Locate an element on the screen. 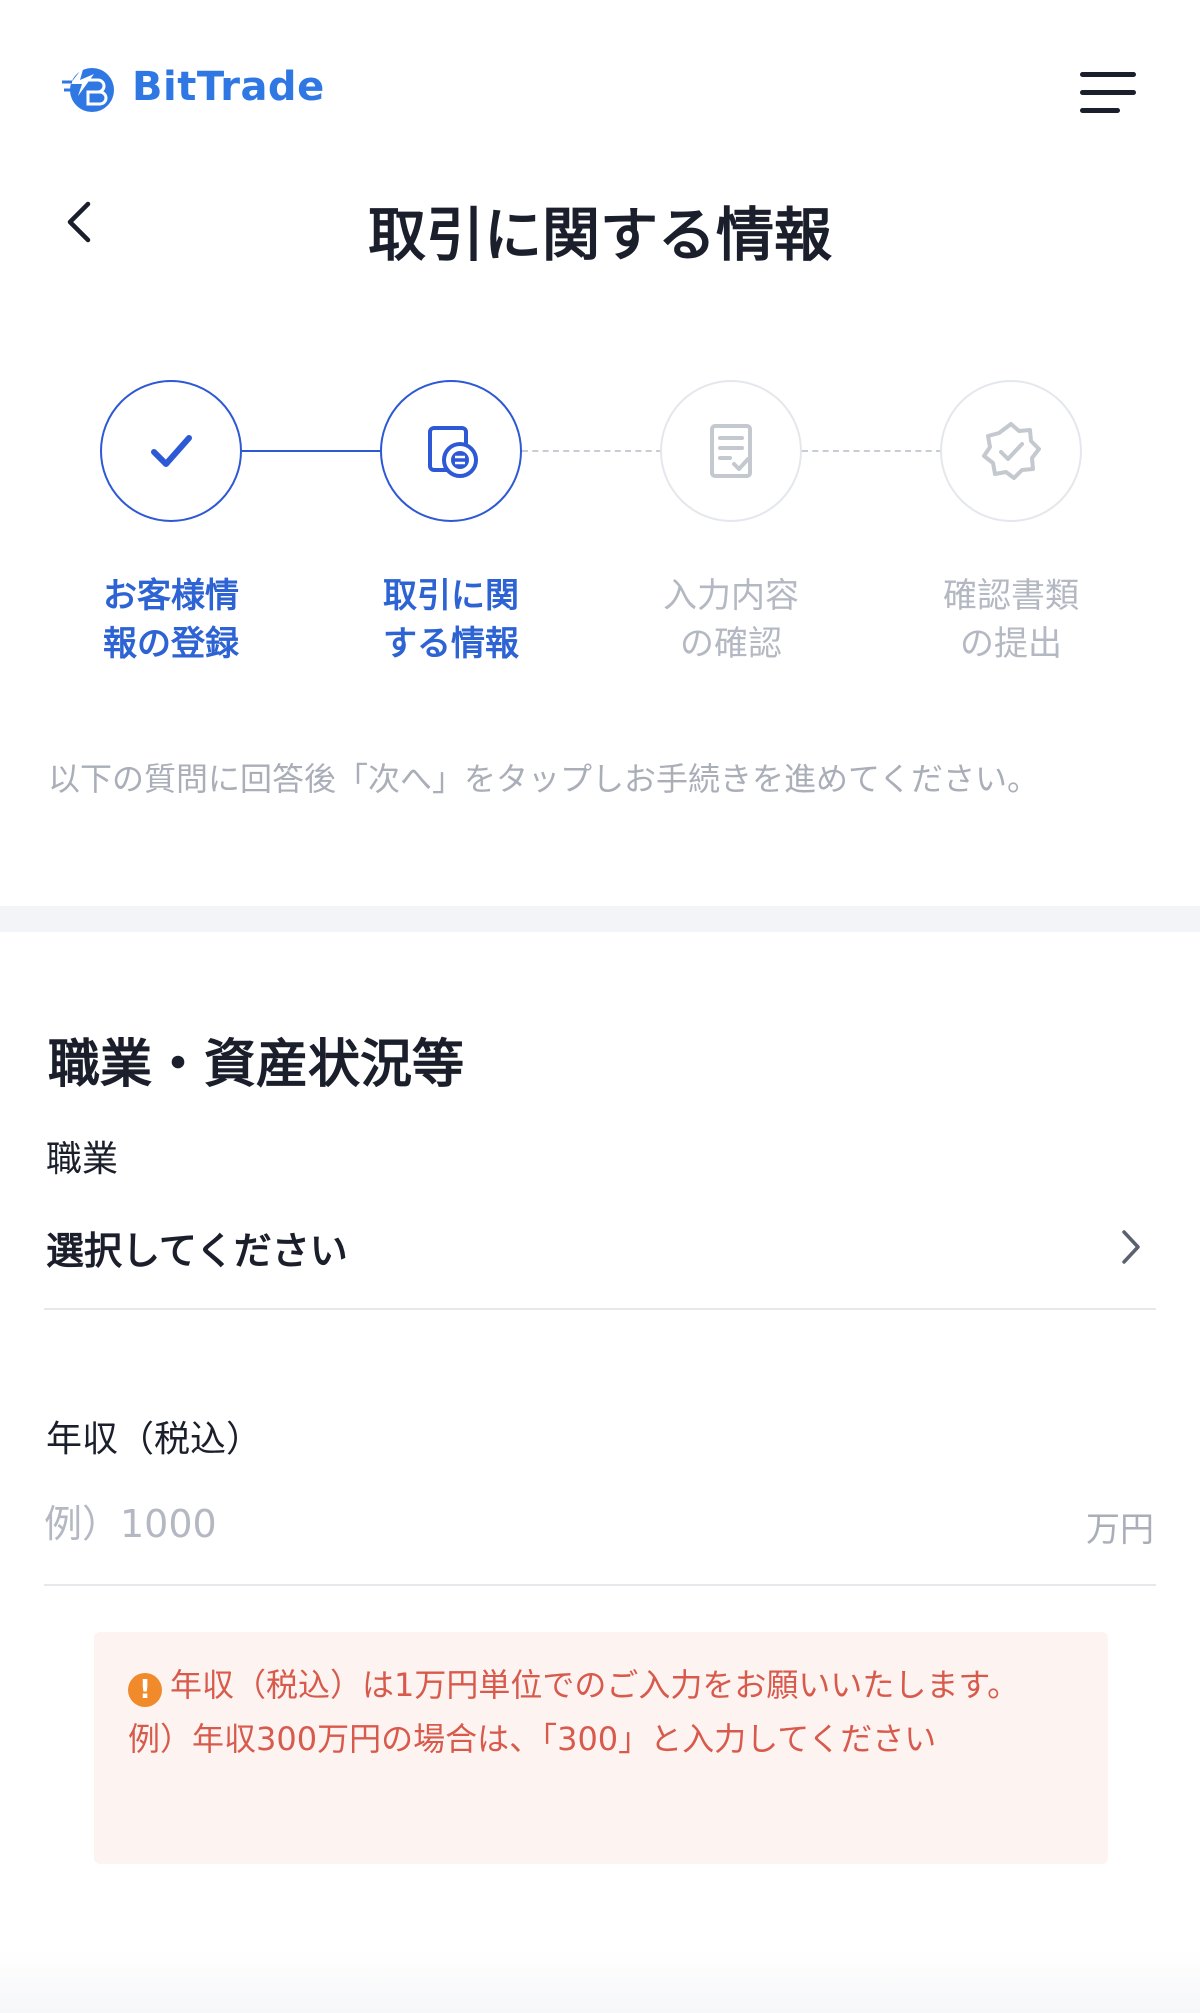 This screenshot has width=1200, height=2013. step-label-line: 取引に関 is located at coordinates (451, 596).